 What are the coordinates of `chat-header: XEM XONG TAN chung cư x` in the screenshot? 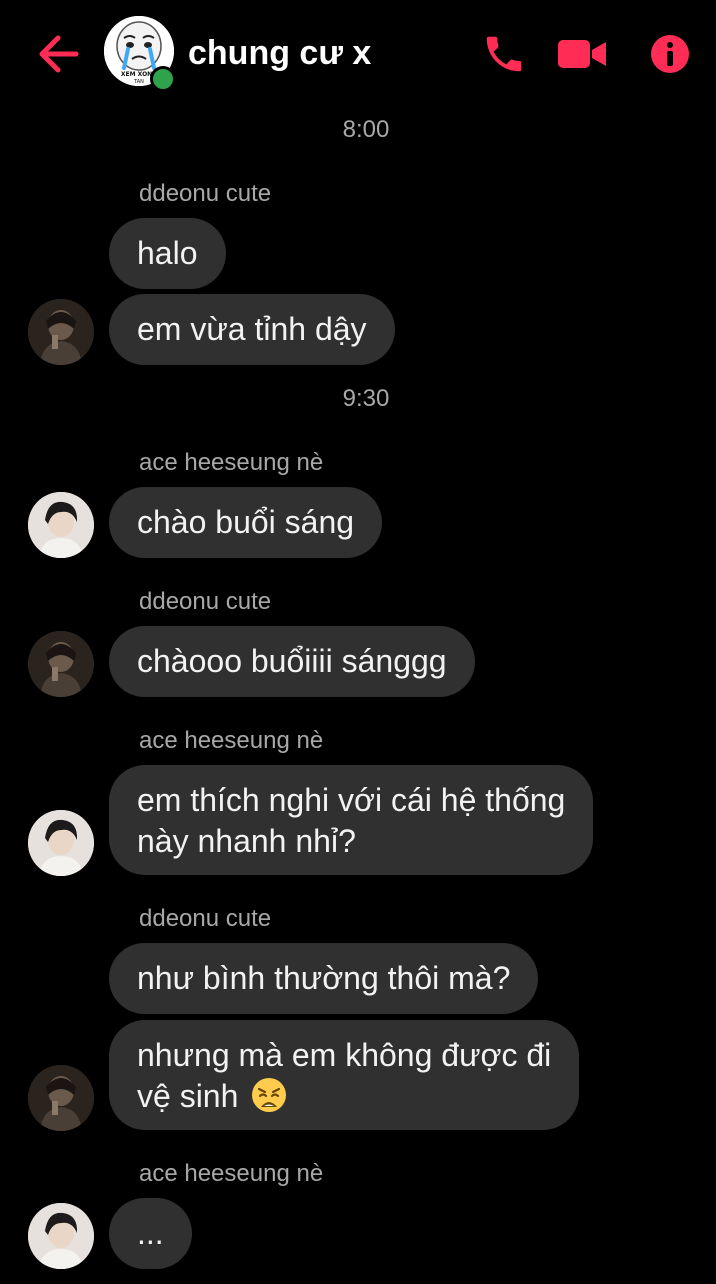 It's located at (358, 54).